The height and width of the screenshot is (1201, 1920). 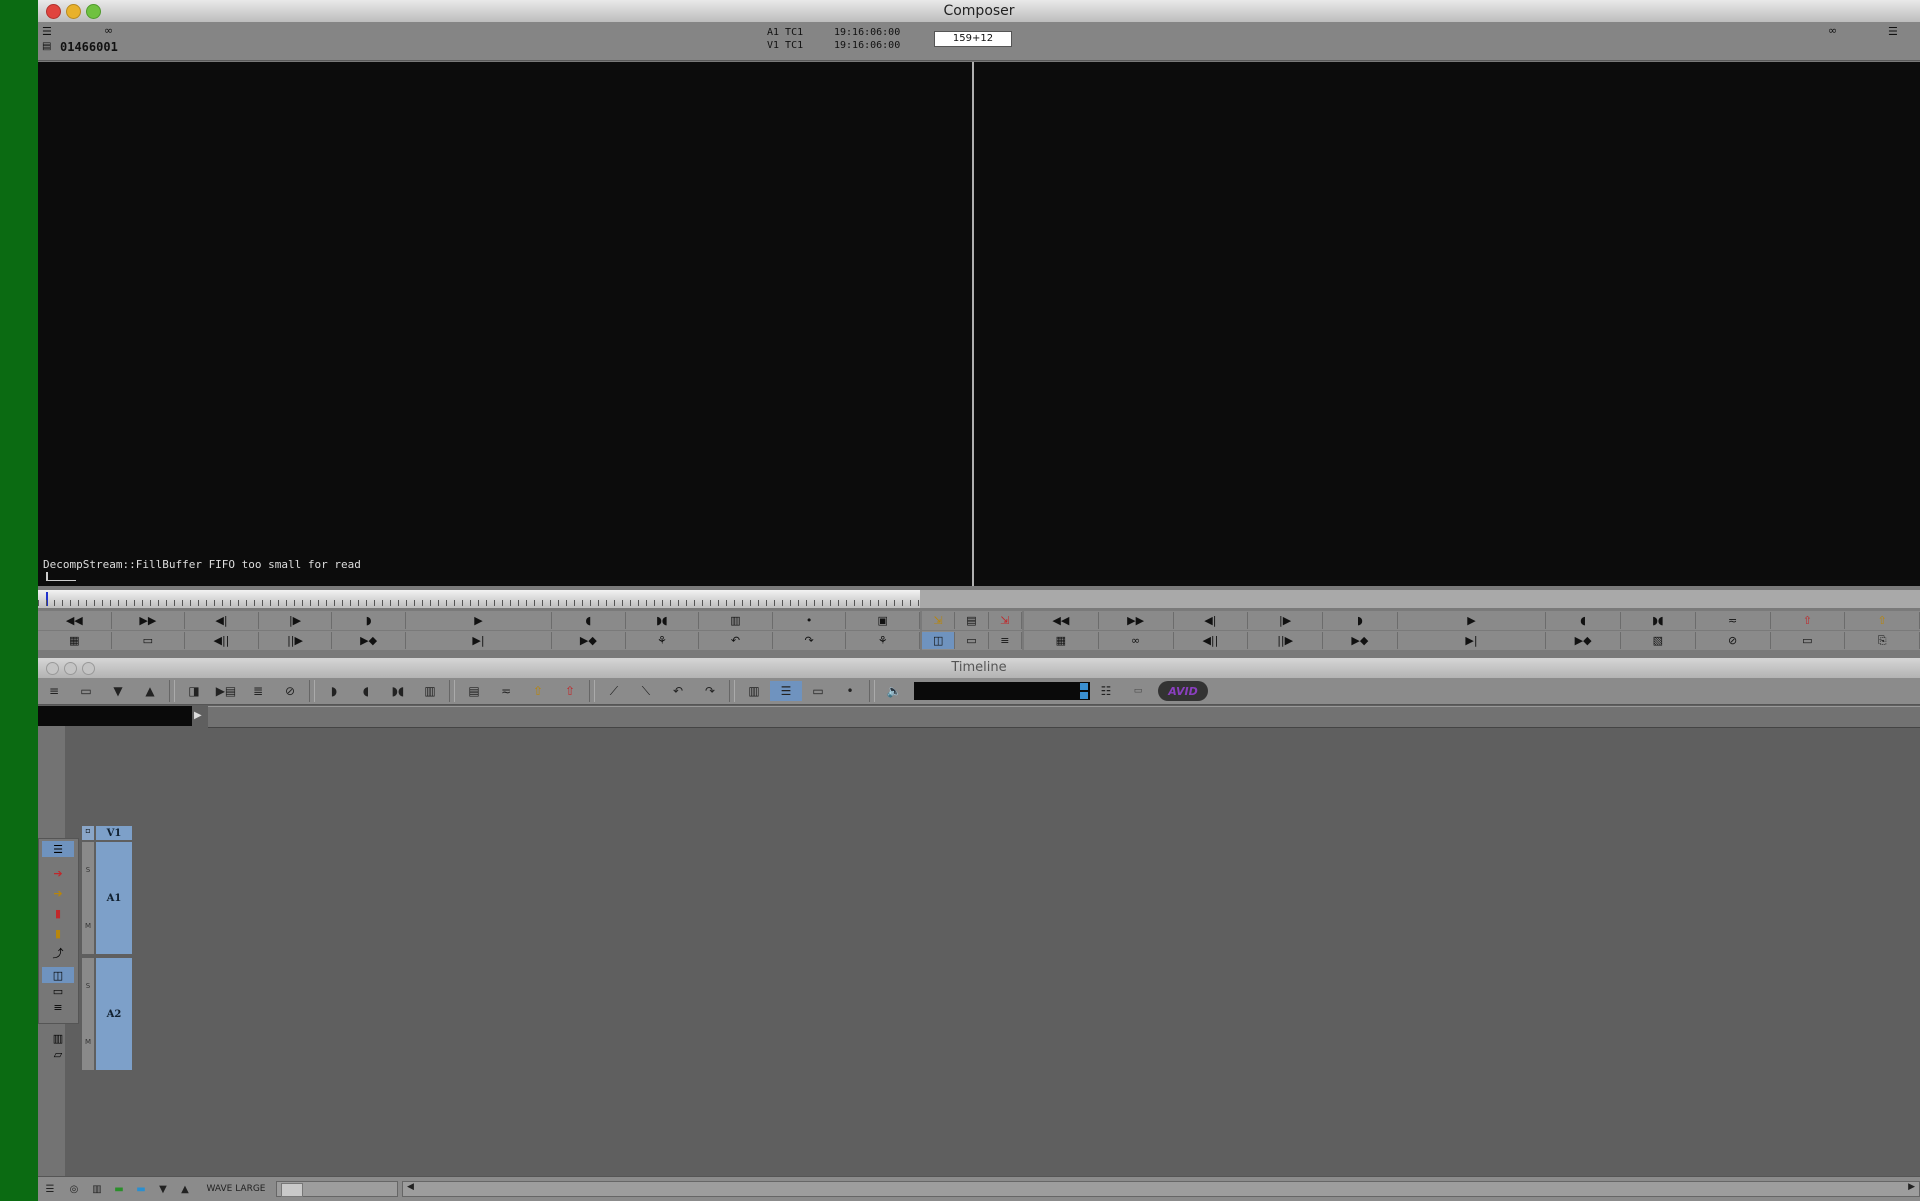 What do you see at coordinates (972, 640) in the screenshot?
I see `trim-mode-icon: ▭` at bounding box center [972, 640].